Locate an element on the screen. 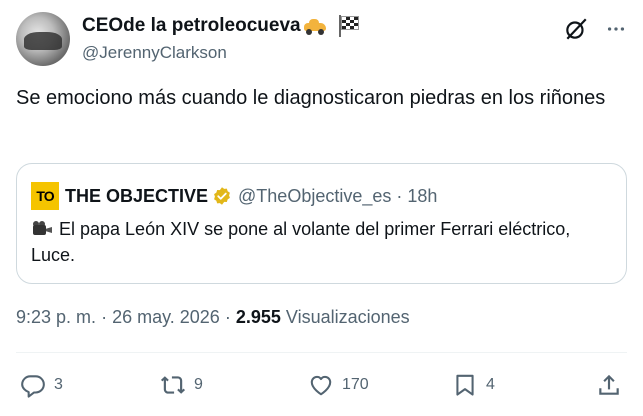 The height and width of the screenshot is (416, 643). car-emoji-icon is located at coordinates (315, 26).